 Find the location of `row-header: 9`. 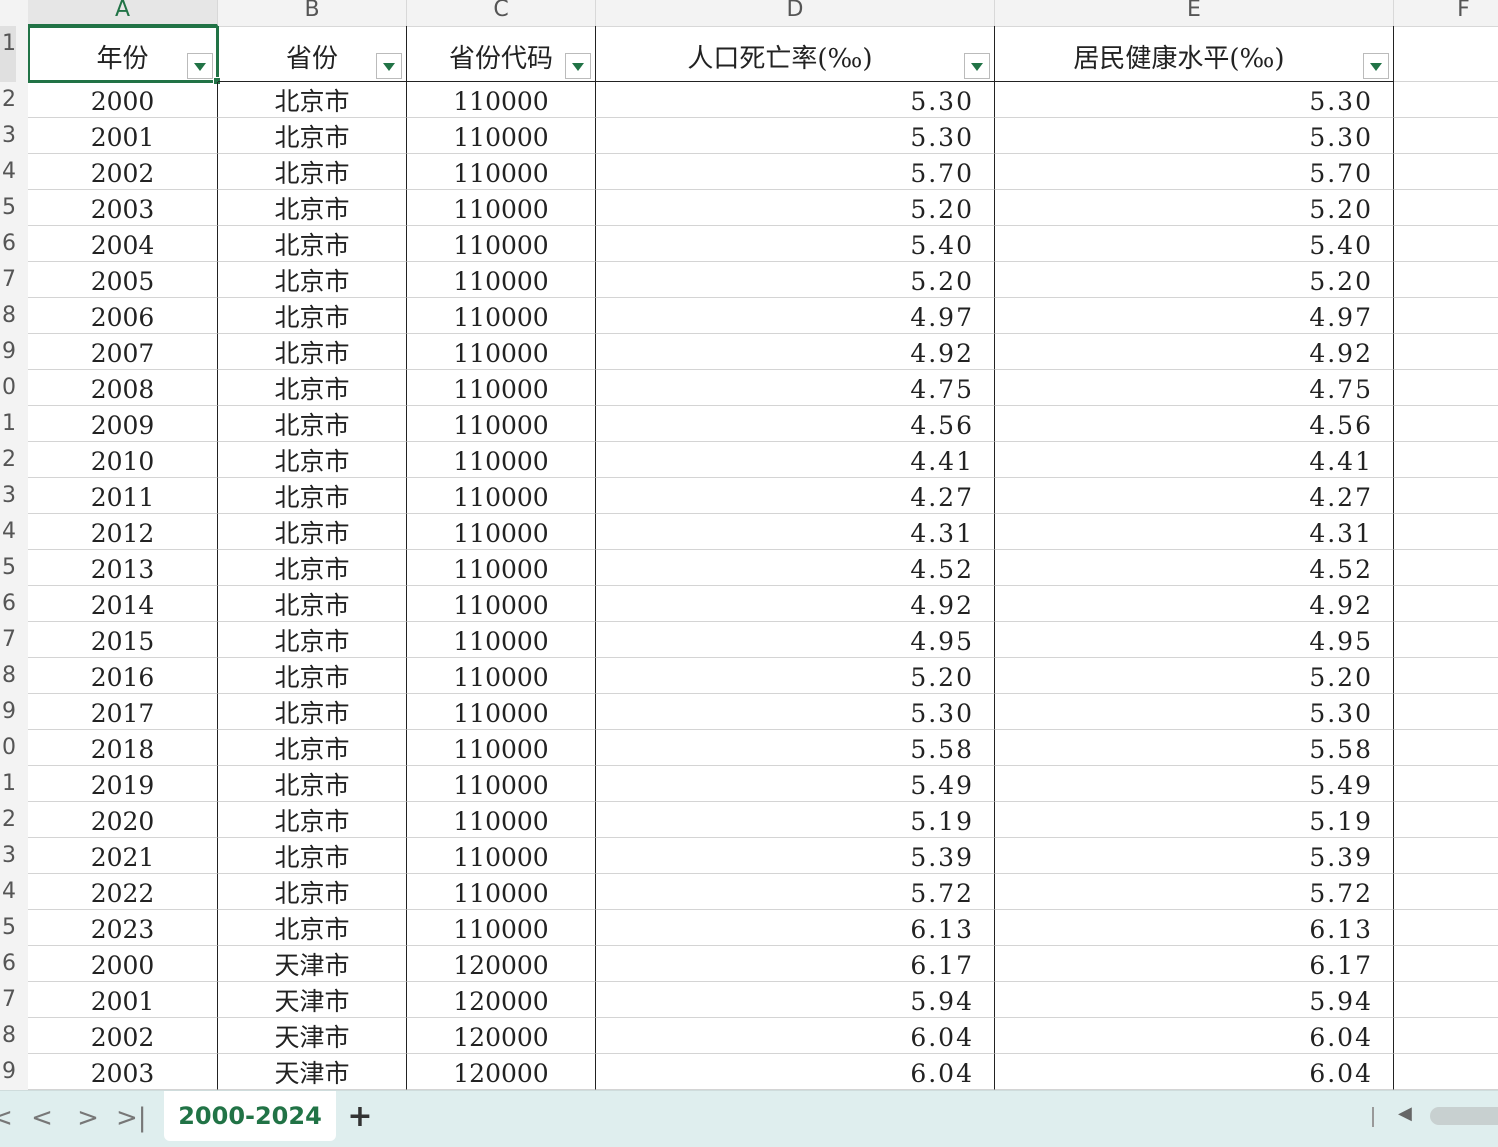

row-header: 9 is located at coordinates (8, 352).